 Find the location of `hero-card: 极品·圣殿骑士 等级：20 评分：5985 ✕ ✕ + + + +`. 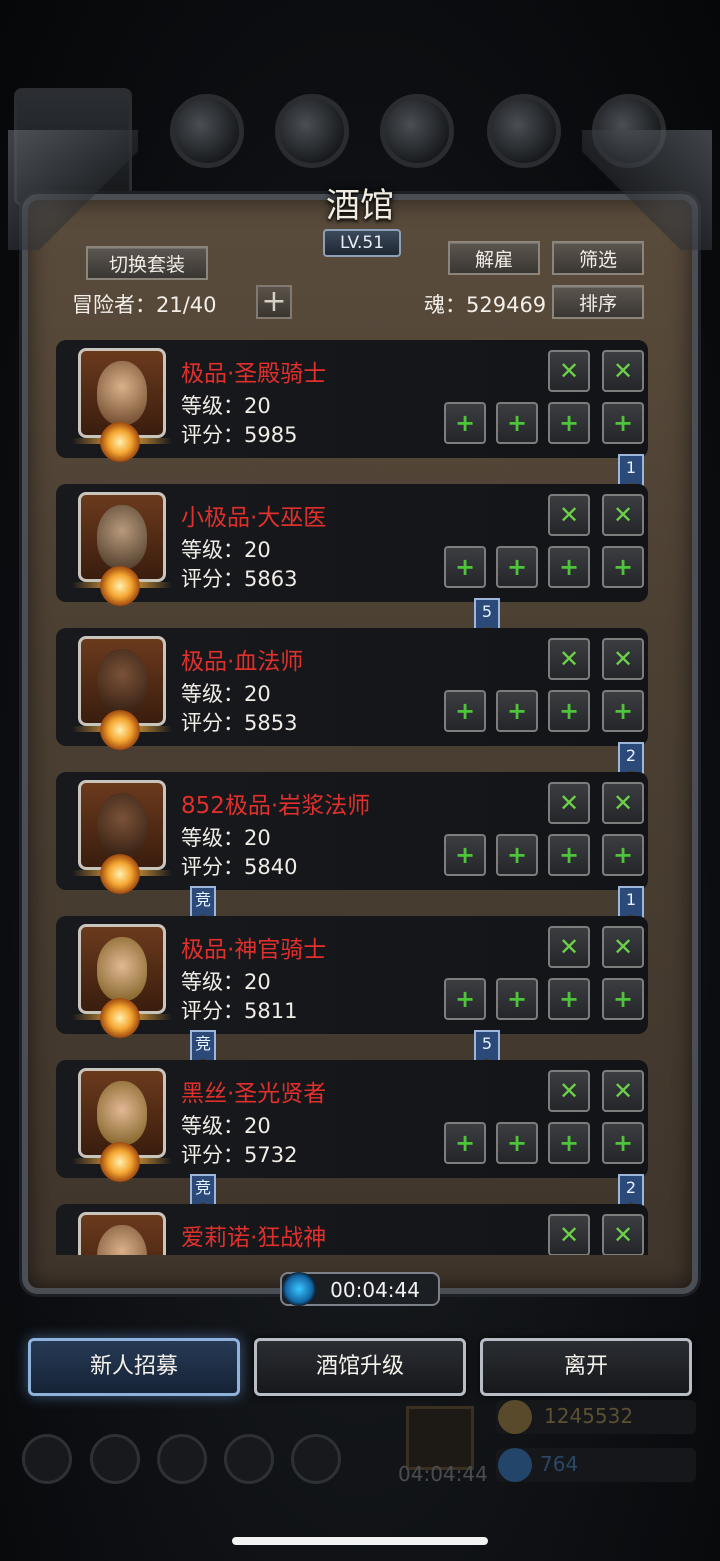

hero-card: 极品·圣殿骑士 等级：20 评分：5985 ✕ ✕ + + + + is located at coordinates (352, 401).